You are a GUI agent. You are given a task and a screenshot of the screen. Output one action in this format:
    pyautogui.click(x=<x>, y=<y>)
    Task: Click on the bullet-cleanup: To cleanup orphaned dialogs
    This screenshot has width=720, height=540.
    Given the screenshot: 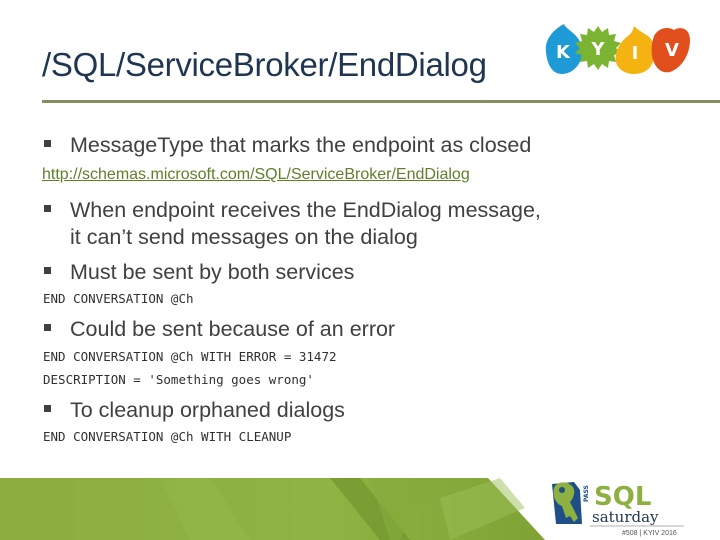 What is the action you would take?
    pyautogui.click(x=194, y=410)
    